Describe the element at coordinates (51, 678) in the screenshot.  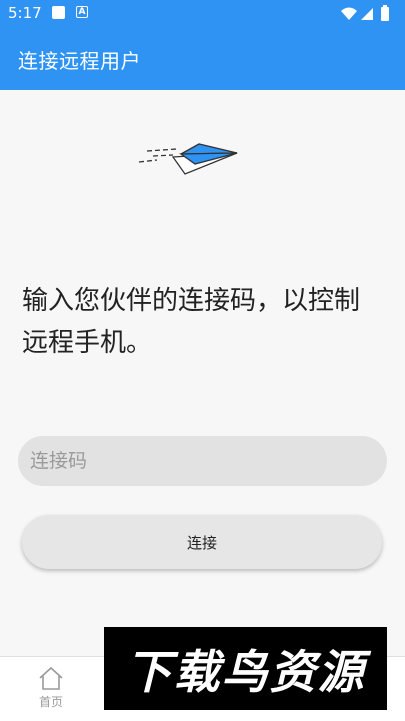
I see `home-icon` at that location.